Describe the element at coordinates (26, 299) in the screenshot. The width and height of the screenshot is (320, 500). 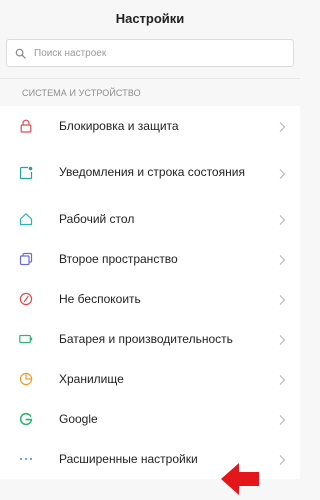
I see `do-not-disturb-icon` at that location.